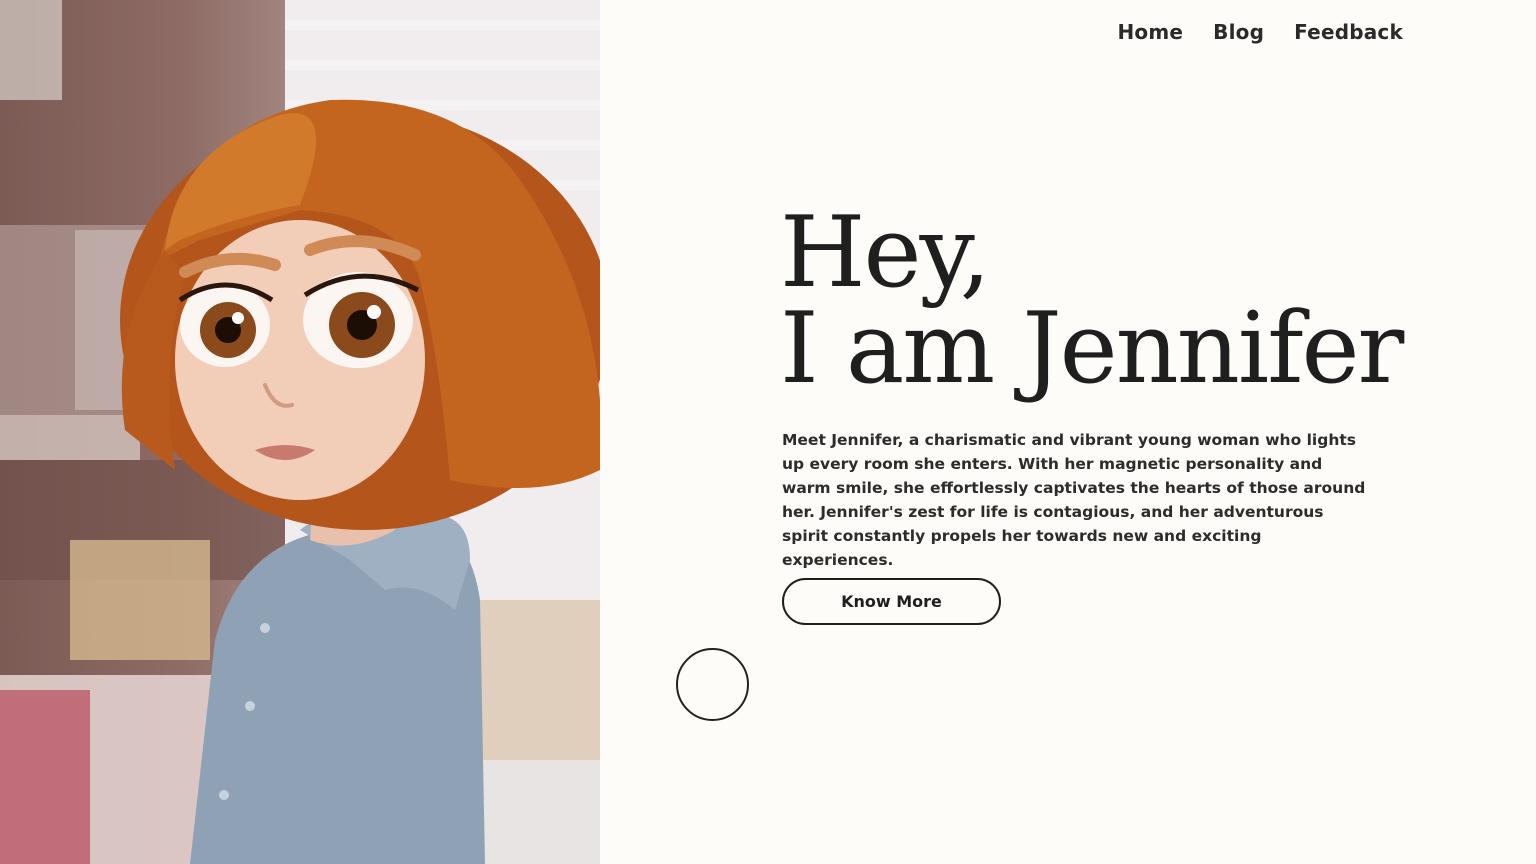  I want to click on know-more-button: Know More, so click(891, 601).